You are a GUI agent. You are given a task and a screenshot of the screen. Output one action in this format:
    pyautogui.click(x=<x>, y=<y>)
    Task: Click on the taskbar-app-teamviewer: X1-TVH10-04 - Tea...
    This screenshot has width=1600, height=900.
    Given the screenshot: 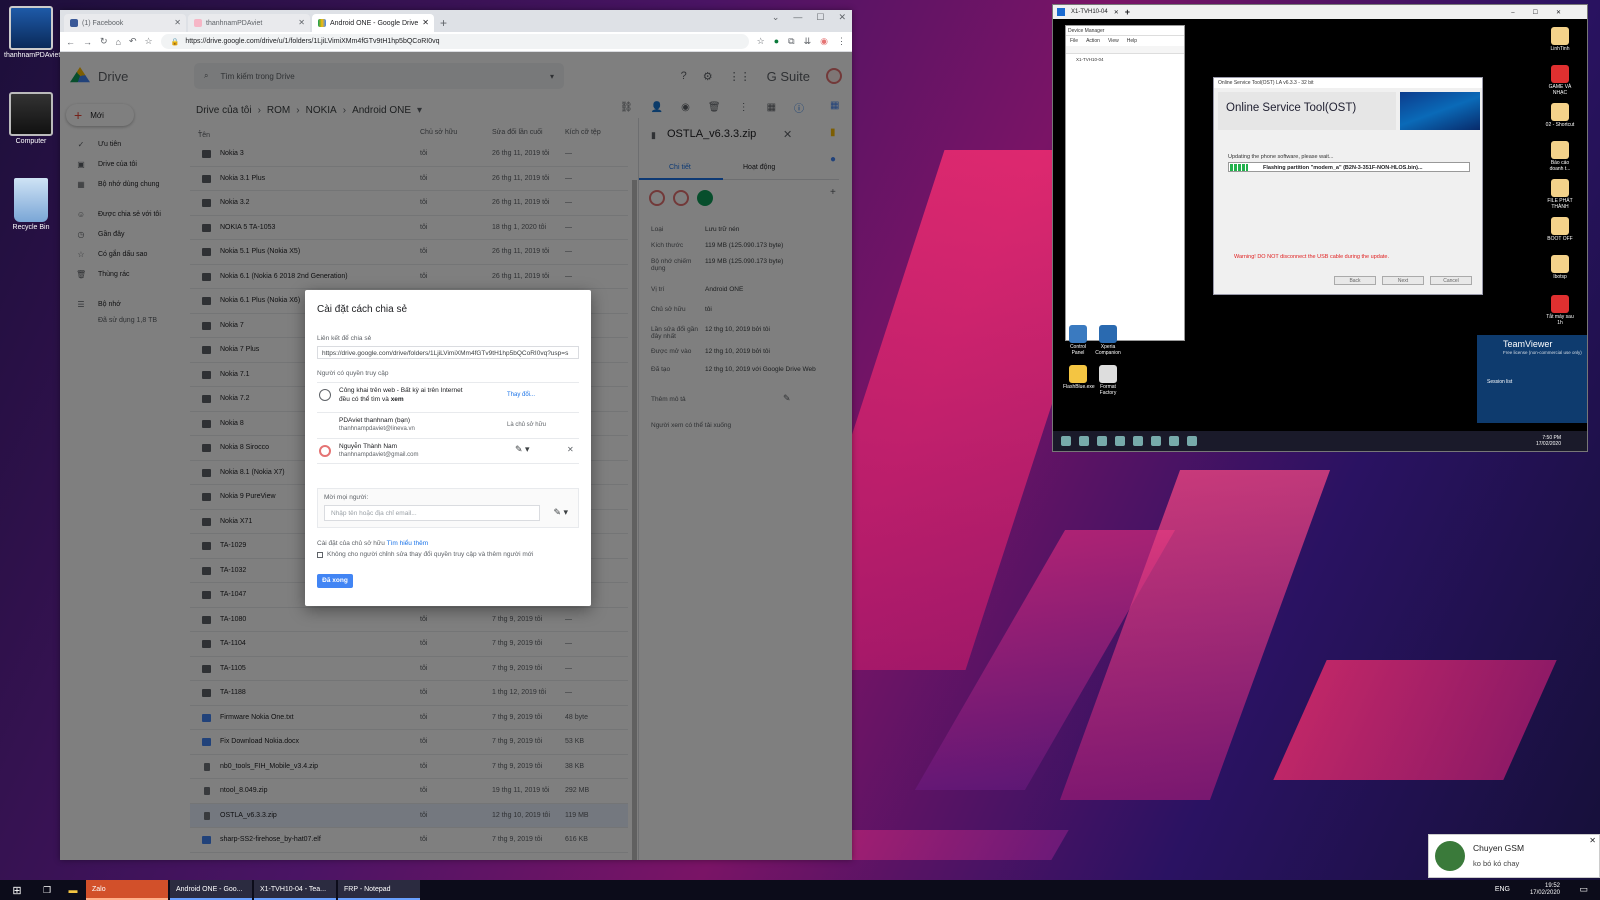 What is the action you would take?
    pyautogui.click(x=295, y=890)
    